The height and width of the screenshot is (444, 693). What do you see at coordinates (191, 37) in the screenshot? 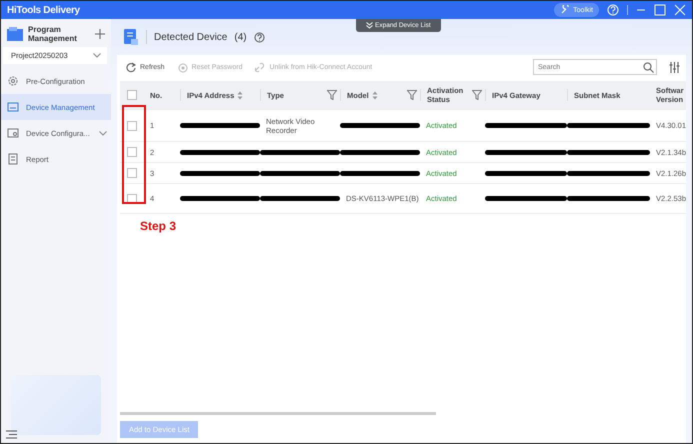
I see `page-title: Detected Device` at bounding box center [191, 37].